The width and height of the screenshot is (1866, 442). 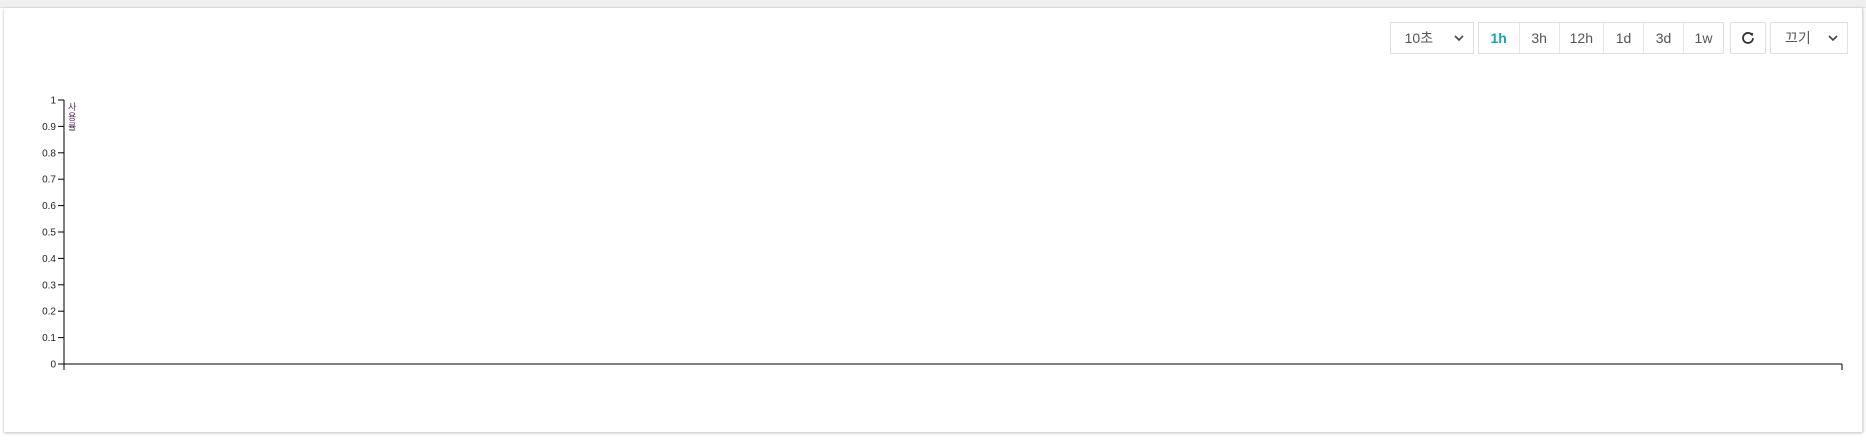 What do you see at coordinates (49, 233) in the screenshot?
I see `y-tick-label: 0.5` at bounding box center [49, 233].